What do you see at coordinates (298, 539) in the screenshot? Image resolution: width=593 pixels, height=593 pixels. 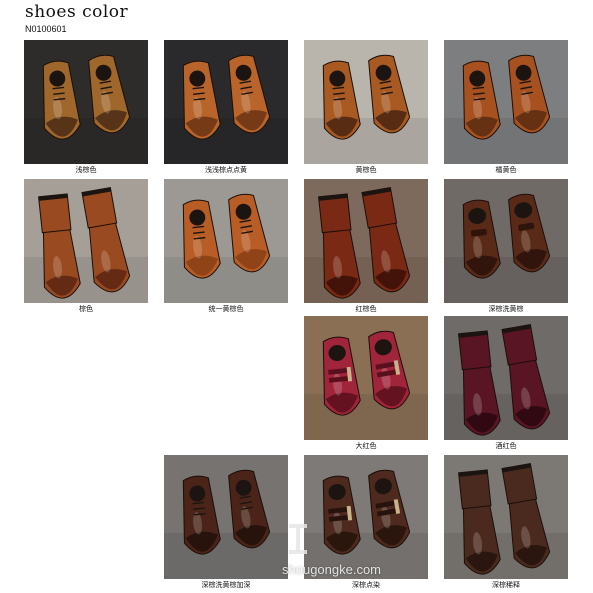 I see `watermark-logo-icon` at bounding box center [298, 539].